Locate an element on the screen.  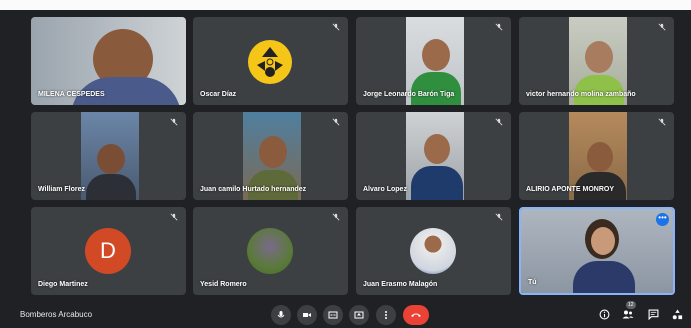
hang-up-icon is located at coordinates (416, 315).